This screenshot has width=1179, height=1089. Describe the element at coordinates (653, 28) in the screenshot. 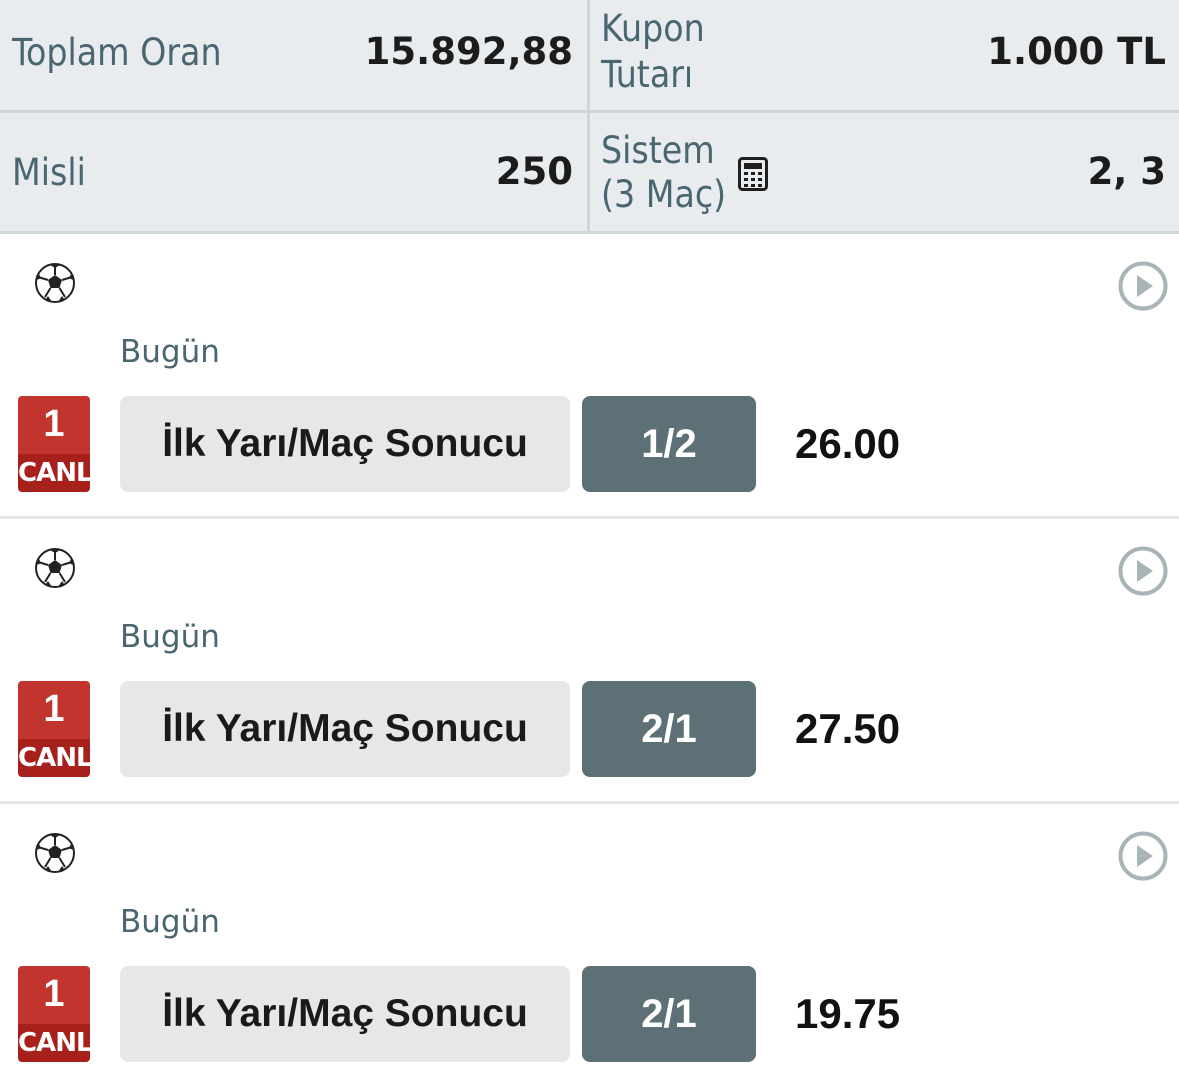

I see `coupon-amount-label-line1: Kupon` at that location.